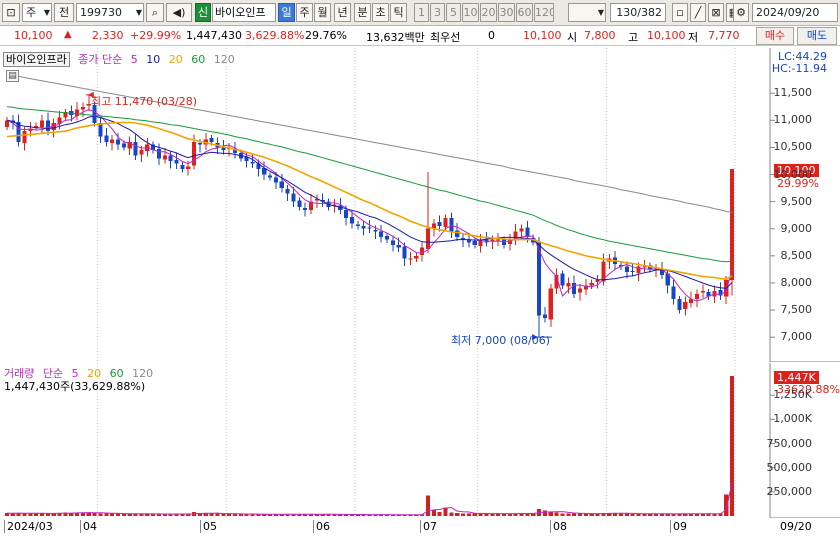 The width and height of the screenshot is (840, 541). What do you see at coordinates (155, 12) in the screenshot?
I see `search-icon: ⌕` at bounding box center [155, 12].